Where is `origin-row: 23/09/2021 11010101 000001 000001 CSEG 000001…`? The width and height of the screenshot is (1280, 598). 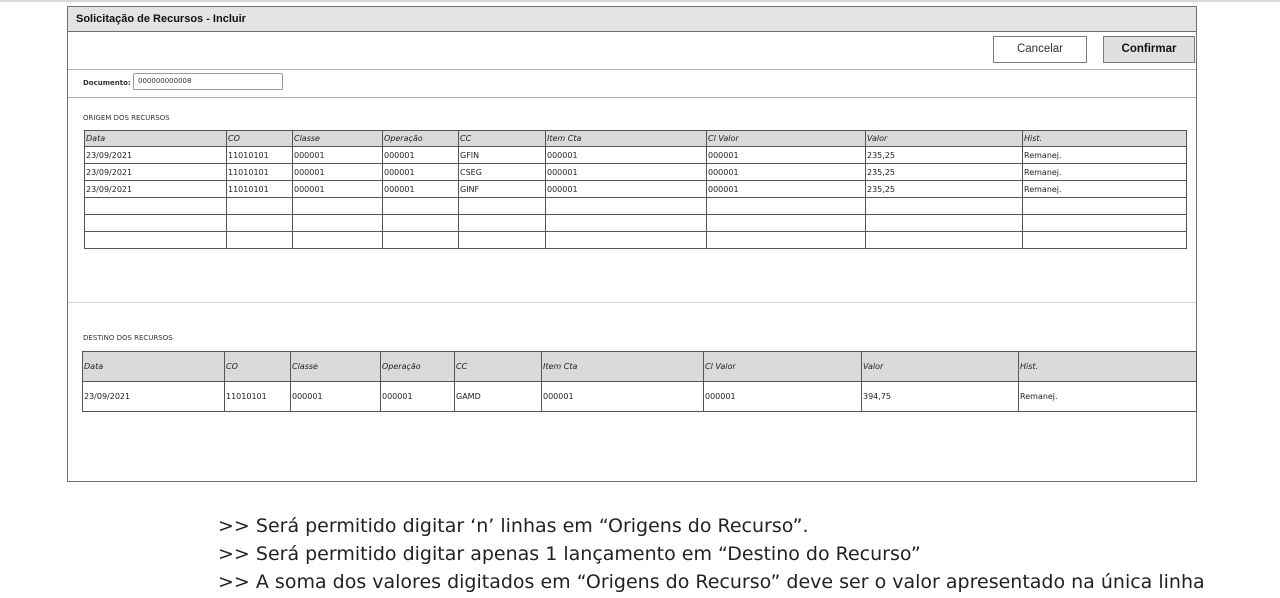
origin-row: 23/09/2021 11010101 000001 000001 CSEG 000001… is located at coordinates (635, 172).